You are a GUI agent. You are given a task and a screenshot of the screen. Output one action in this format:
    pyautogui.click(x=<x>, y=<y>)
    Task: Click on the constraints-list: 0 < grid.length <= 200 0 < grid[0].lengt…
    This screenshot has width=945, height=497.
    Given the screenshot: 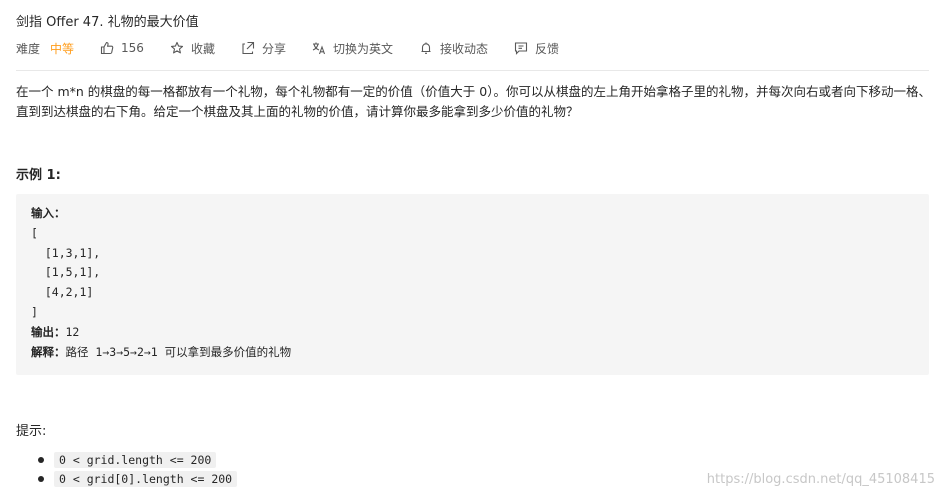 What is the action you would take?
    pyautogui.click(x=127, y=469)
    